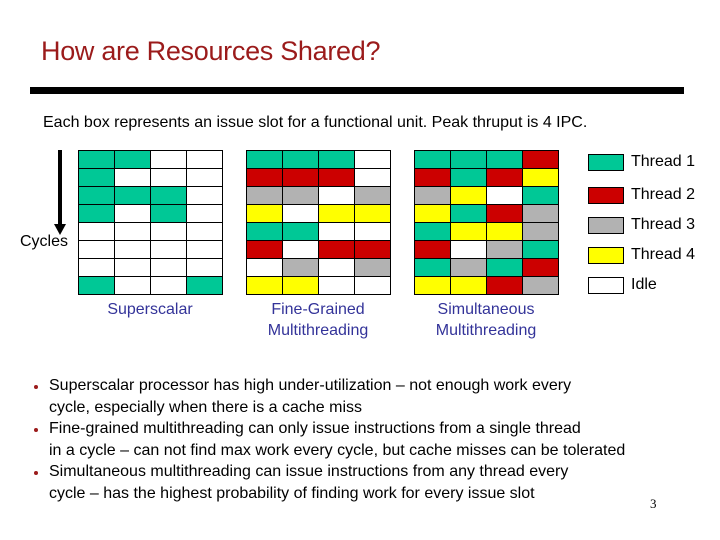 This screenshot has height=540, width=720. I want to click on issue-slot-superscalar-r0-c3, so click(205, 160).